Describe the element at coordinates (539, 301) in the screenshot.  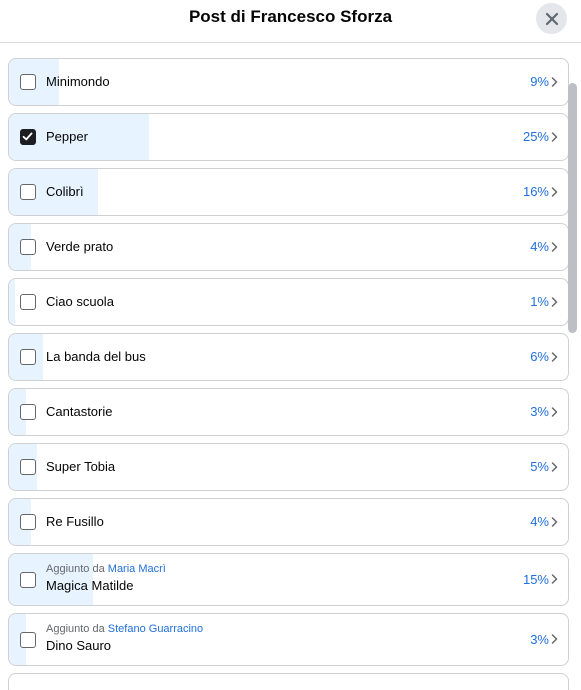
I see `vote-percent: 1%` at that location.